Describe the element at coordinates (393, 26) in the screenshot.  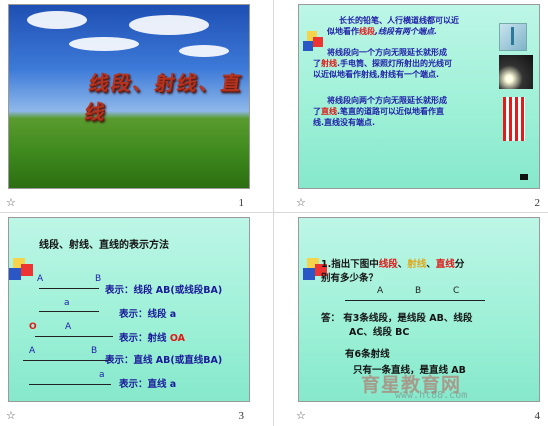
I see `paragraph-segment: 长长的铅笔、人行横道线都可以近 似地看作线段,线段有两个端点.` at that location.